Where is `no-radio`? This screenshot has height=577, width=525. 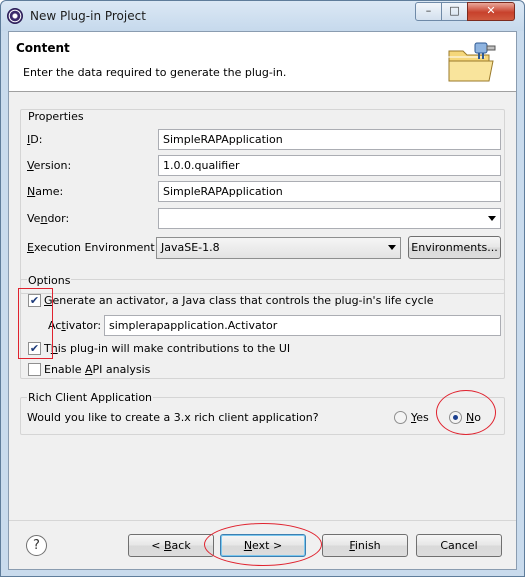 no-radio is located at coordinates (455, 417).